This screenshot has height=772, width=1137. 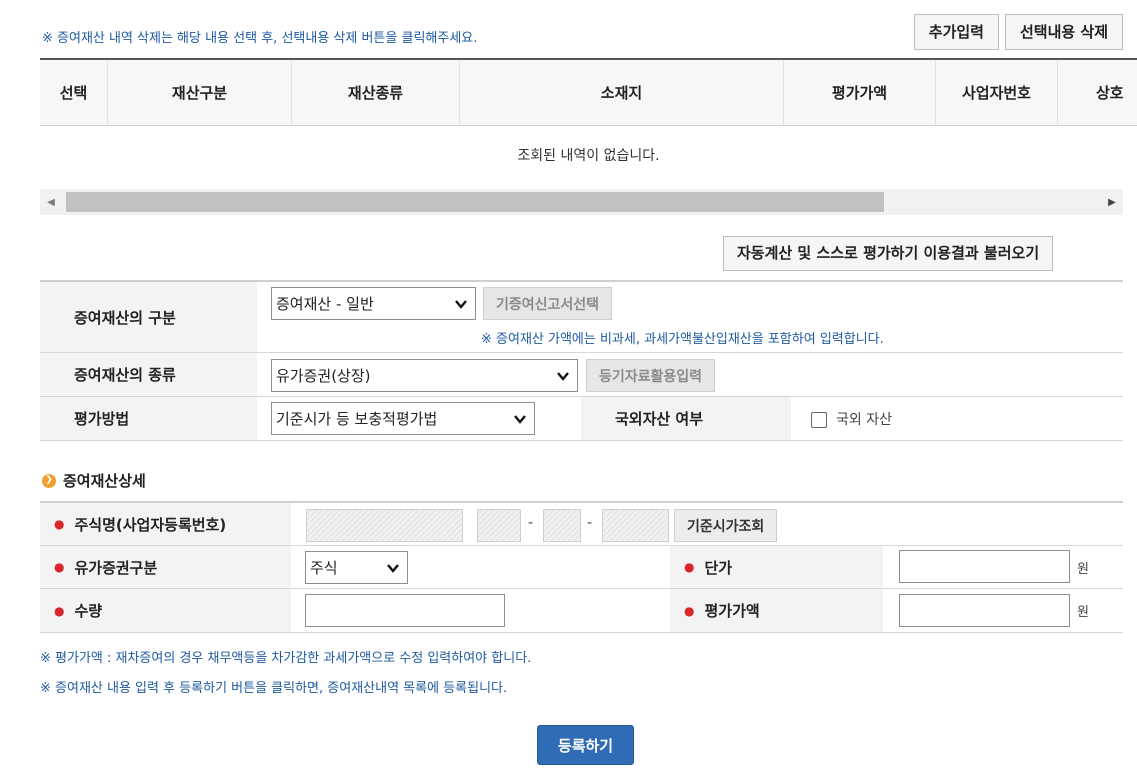 I want to click on gift-asset-class-select: 증여재산 - 일반, so click(x=373, y=303).